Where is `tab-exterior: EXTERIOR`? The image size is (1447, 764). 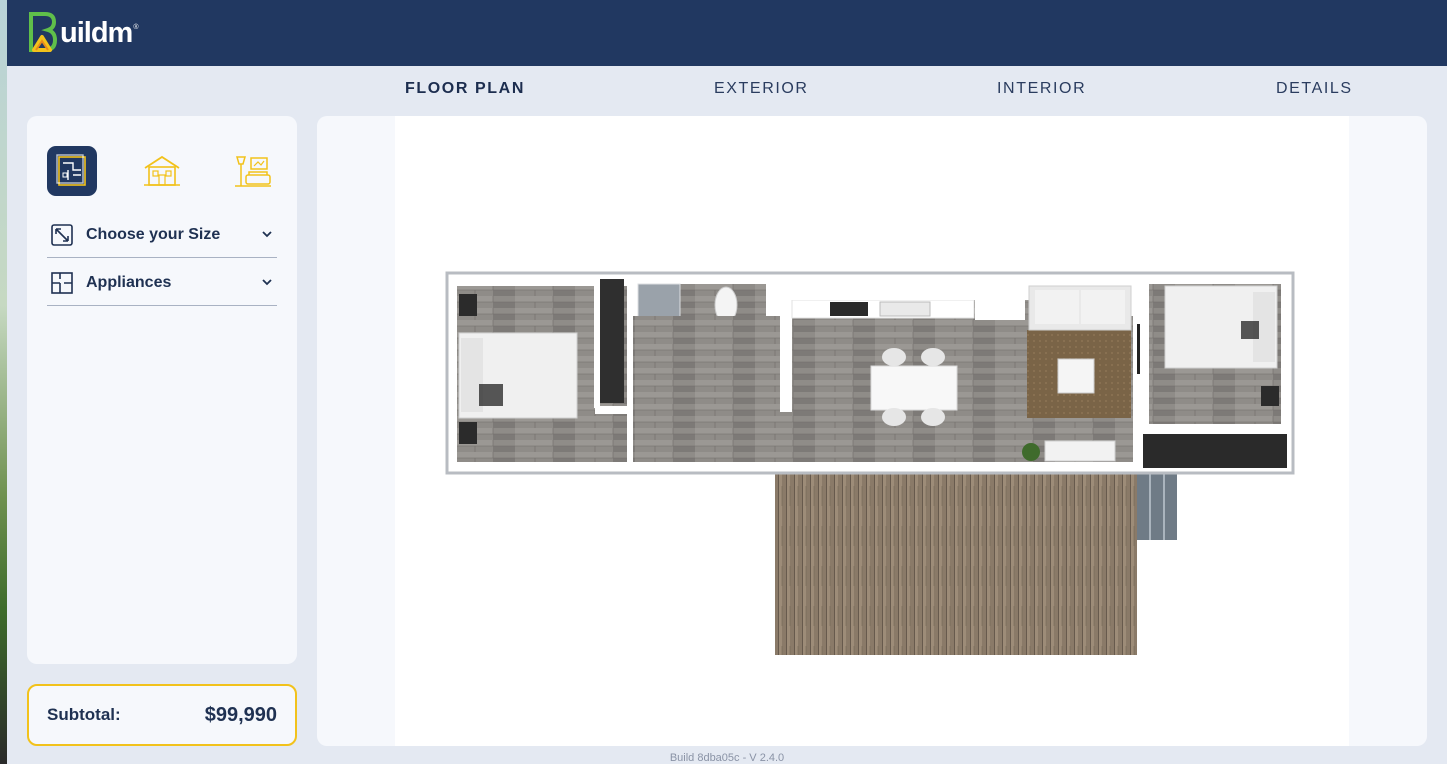
tab-exterior: EXTERIOR is located at coordinates (761, 89).